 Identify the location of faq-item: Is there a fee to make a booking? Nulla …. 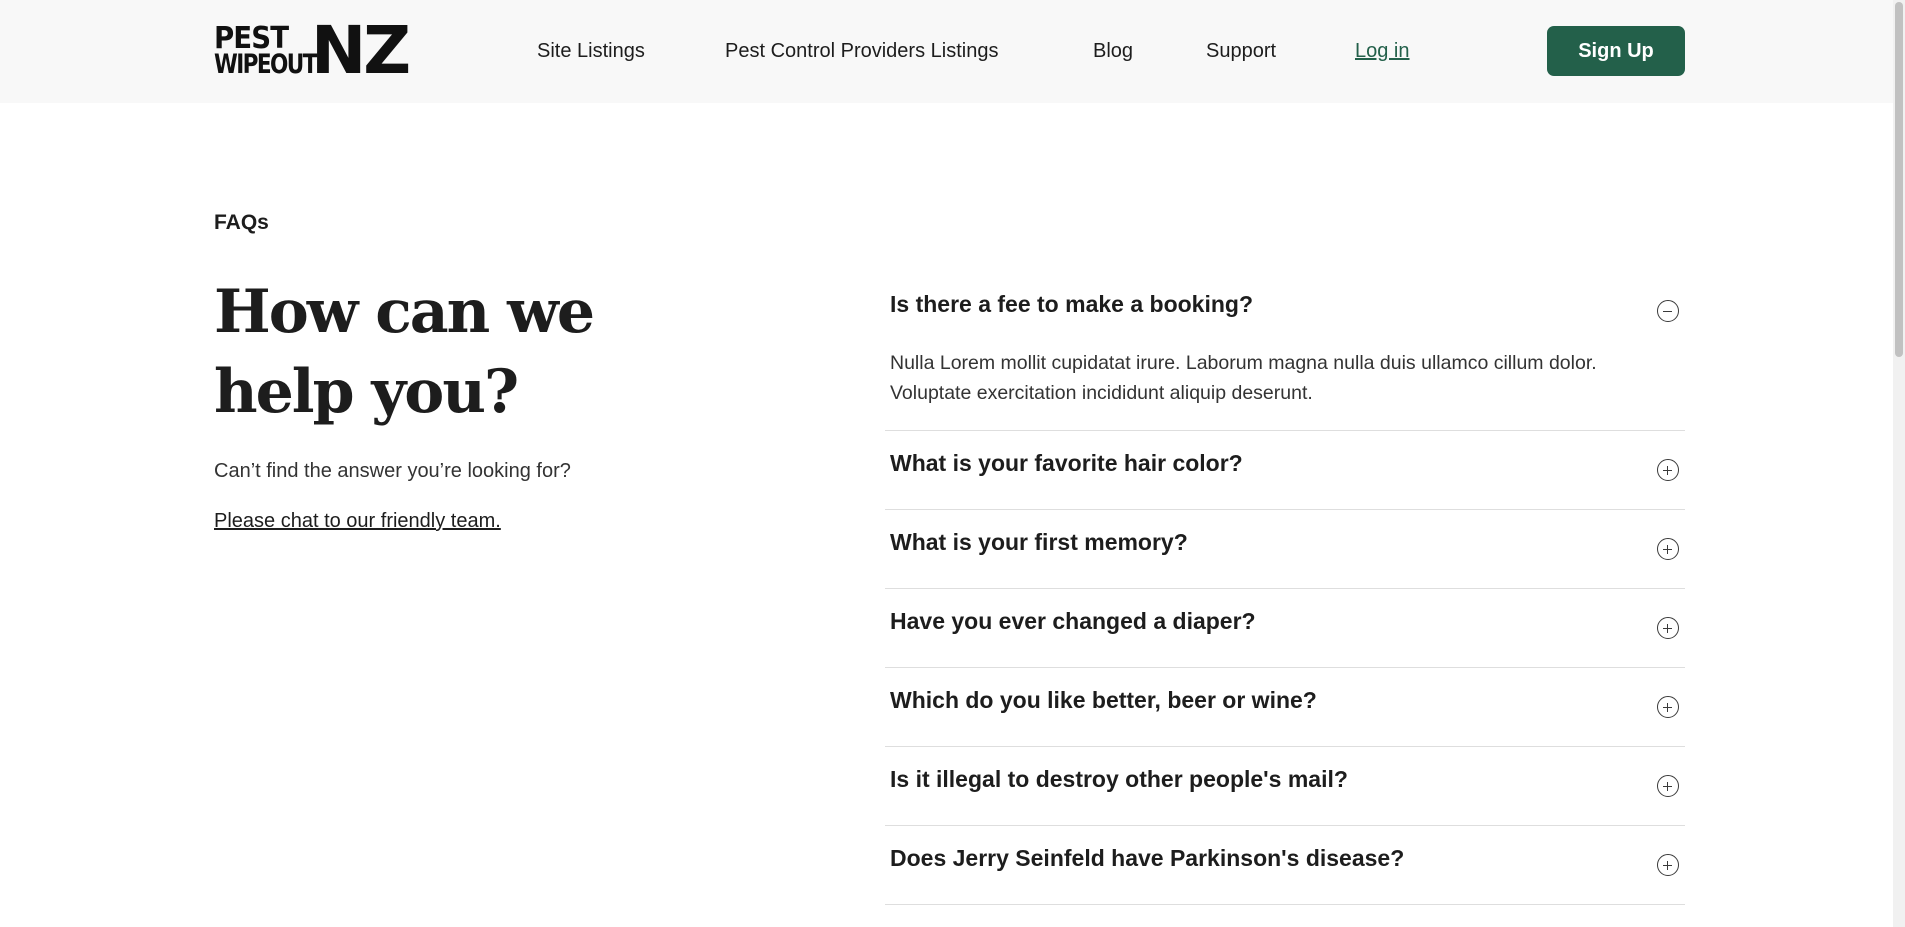
(1285, 350).